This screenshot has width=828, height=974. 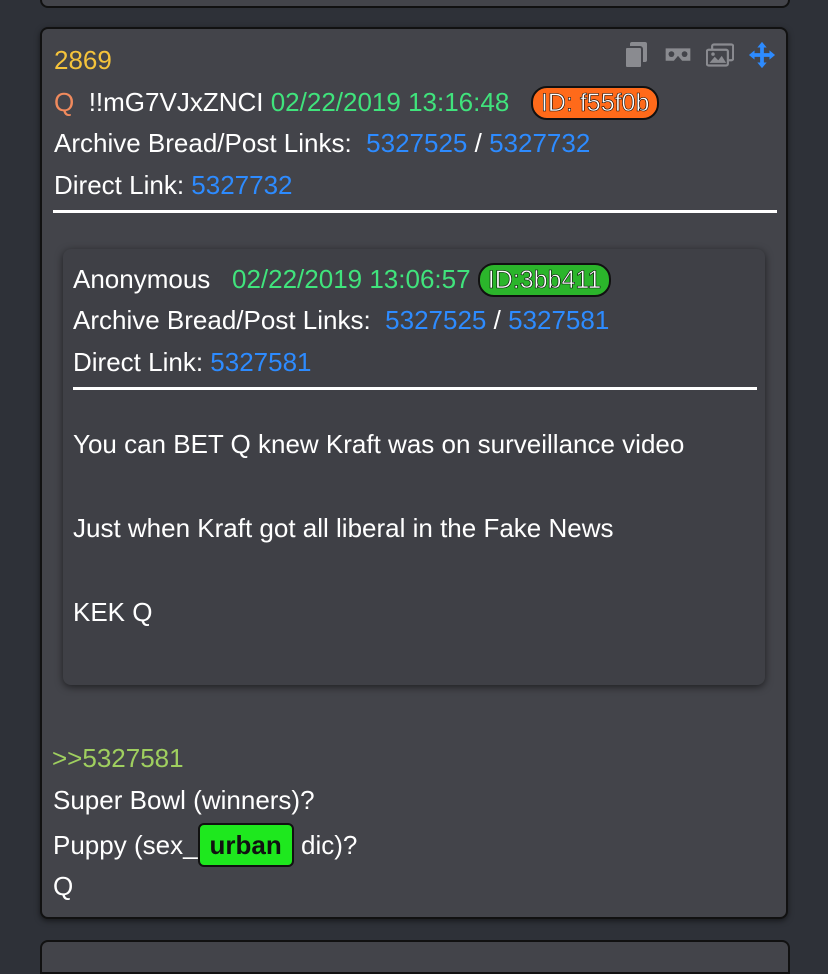 I want to click on direct-link: 5327732, so click(x=241, y=185).